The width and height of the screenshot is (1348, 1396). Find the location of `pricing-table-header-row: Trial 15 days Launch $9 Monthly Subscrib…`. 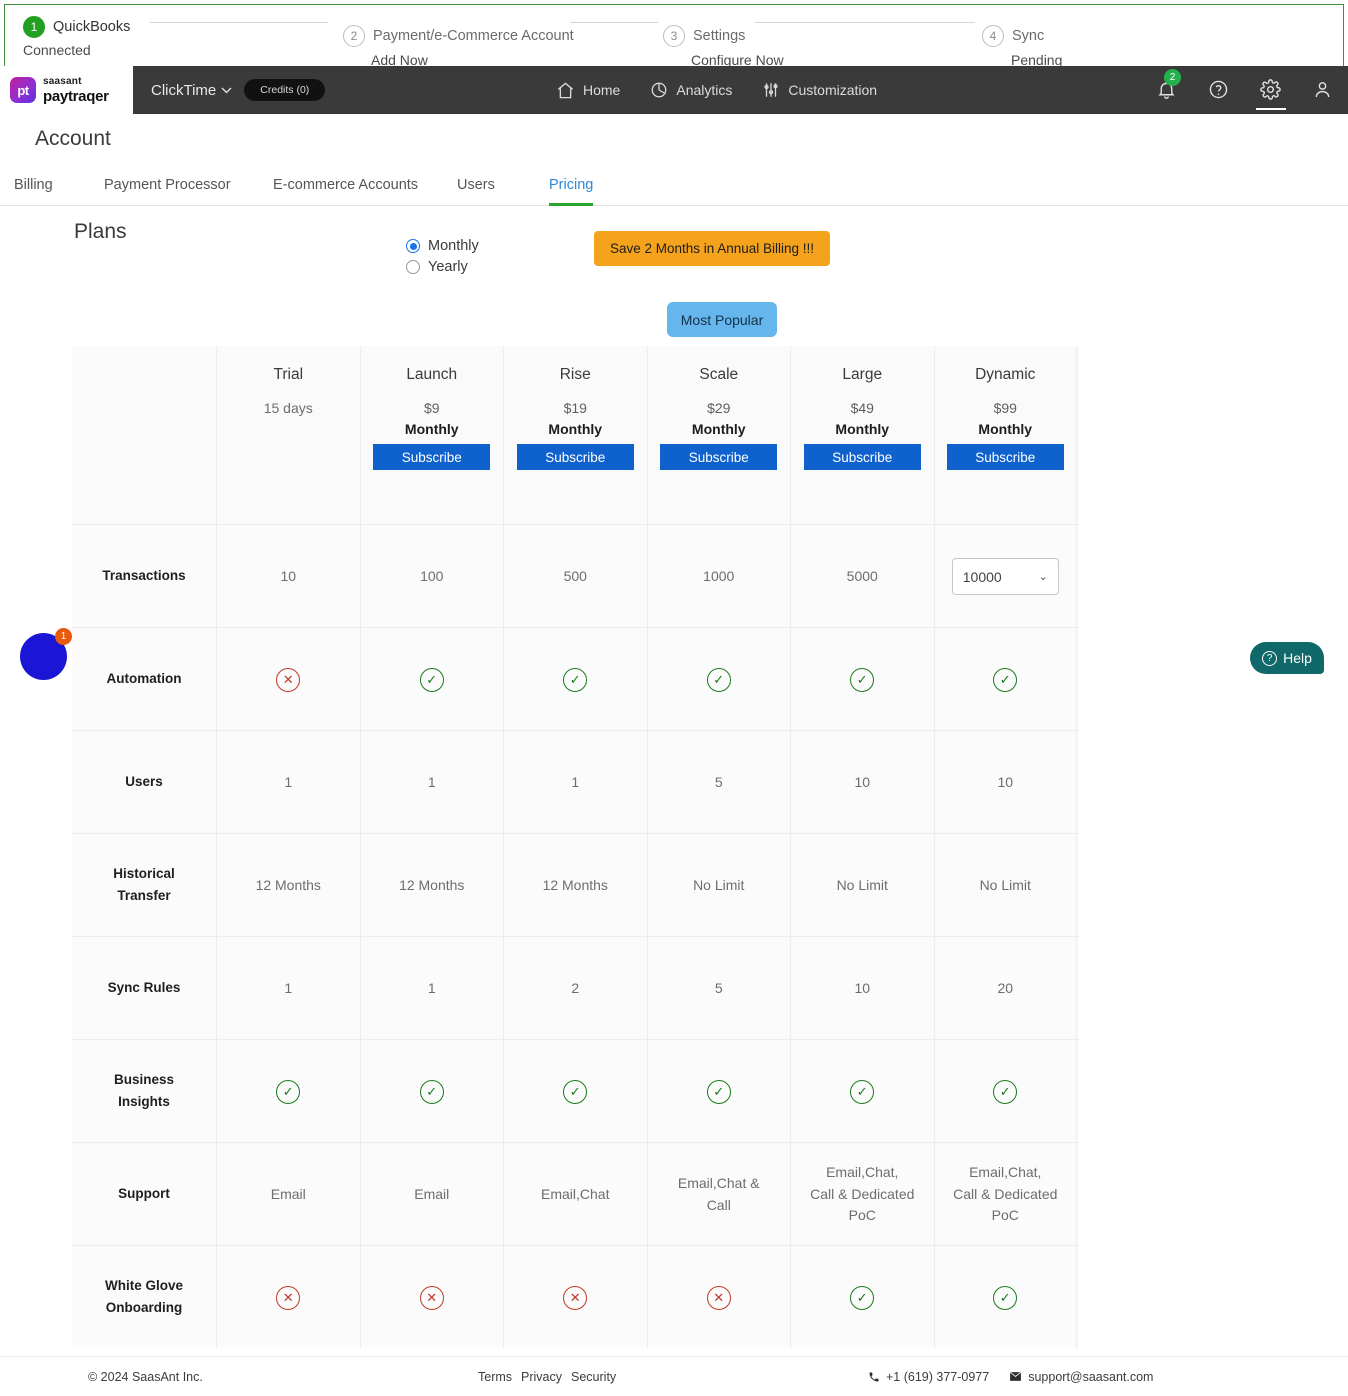

pricing-table-header-row: Trial 15 days Launch $9 Monthly Subscrib… is located at coordinates (575, 435).